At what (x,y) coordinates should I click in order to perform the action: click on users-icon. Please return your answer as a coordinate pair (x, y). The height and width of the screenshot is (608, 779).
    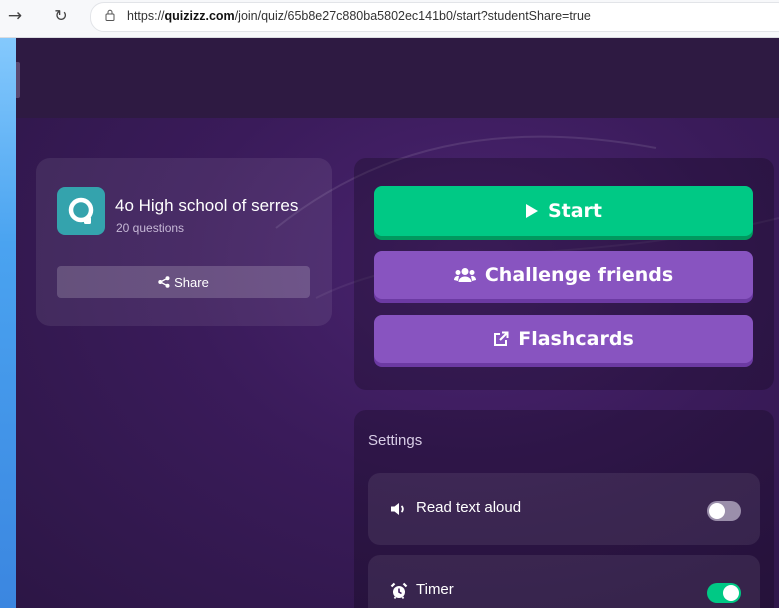
    Looking at the image, I should click on (464, 275).